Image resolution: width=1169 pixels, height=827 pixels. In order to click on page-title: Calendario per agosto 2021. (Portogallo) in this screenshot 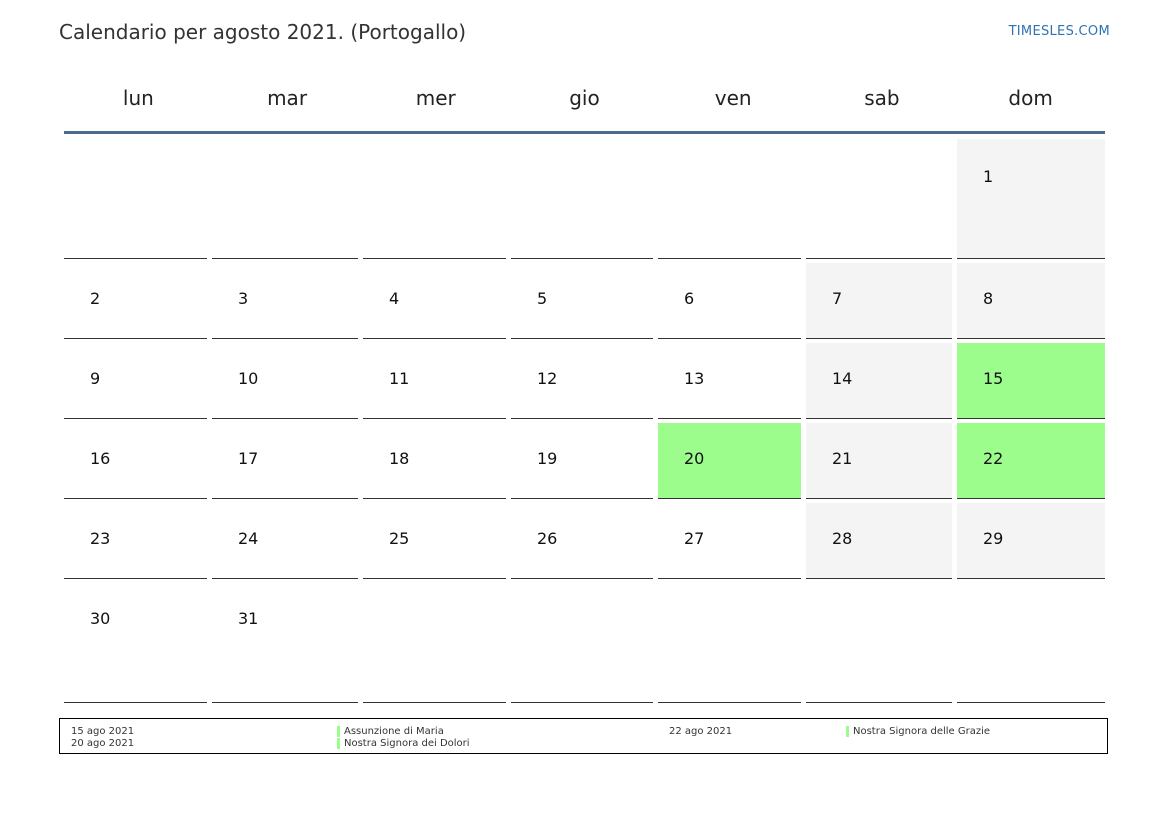, I will do `click(263, 32)`.